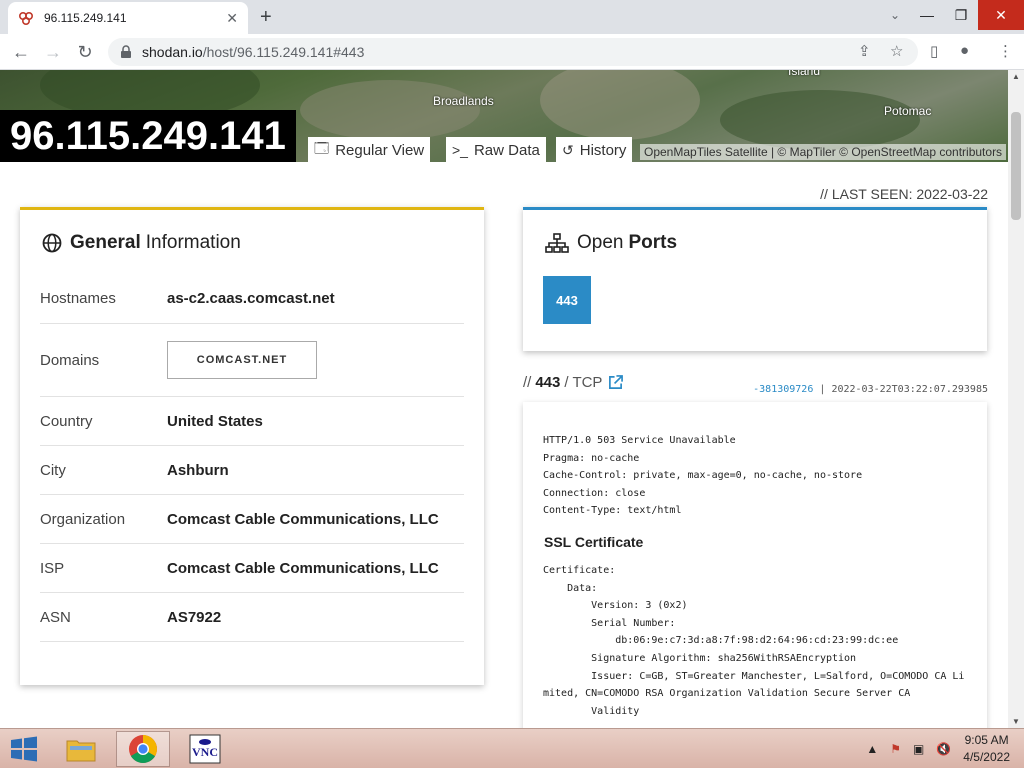  I want to click on new-tab-button: +, so click(266, 17).